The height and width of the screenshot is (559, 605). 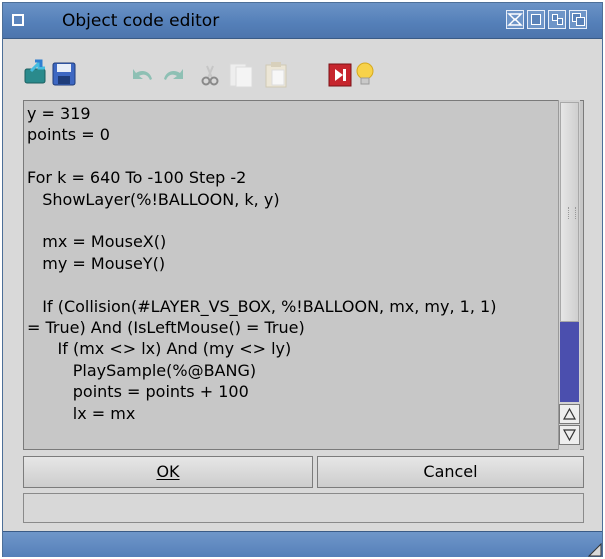 What do you see at coordinates (296, 413) in the screenshot?
I see `code-line: lx = mx` at bounding box center [296, 413].